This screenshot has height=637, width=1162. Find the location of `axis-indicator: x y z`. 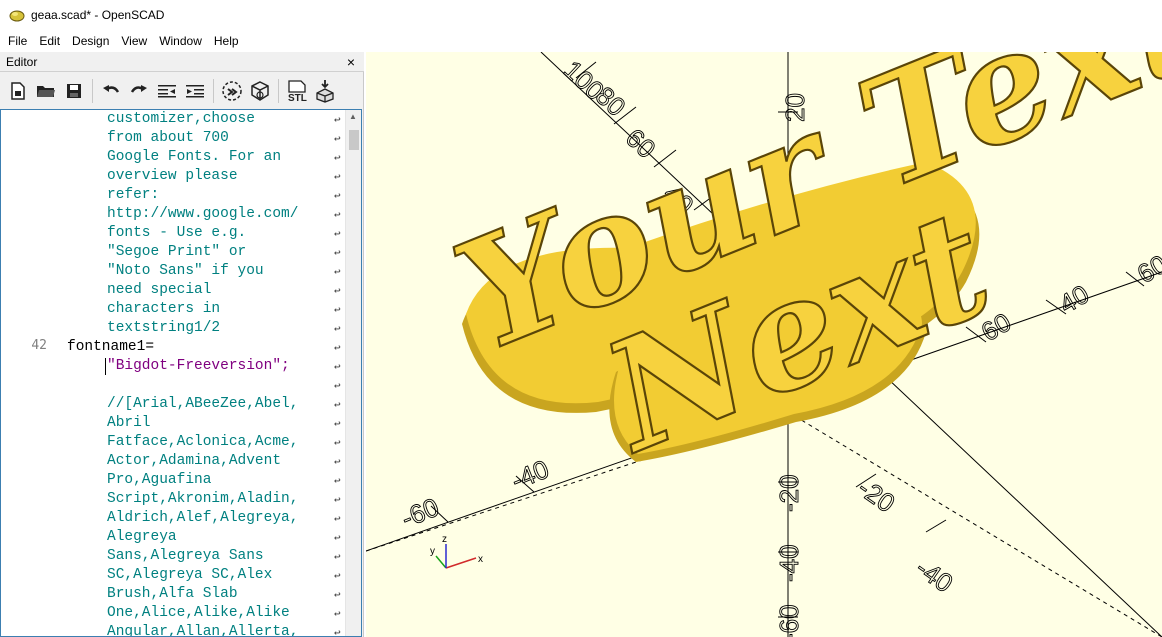

axis-indicator: x y z is located at coordinates (456, 551).